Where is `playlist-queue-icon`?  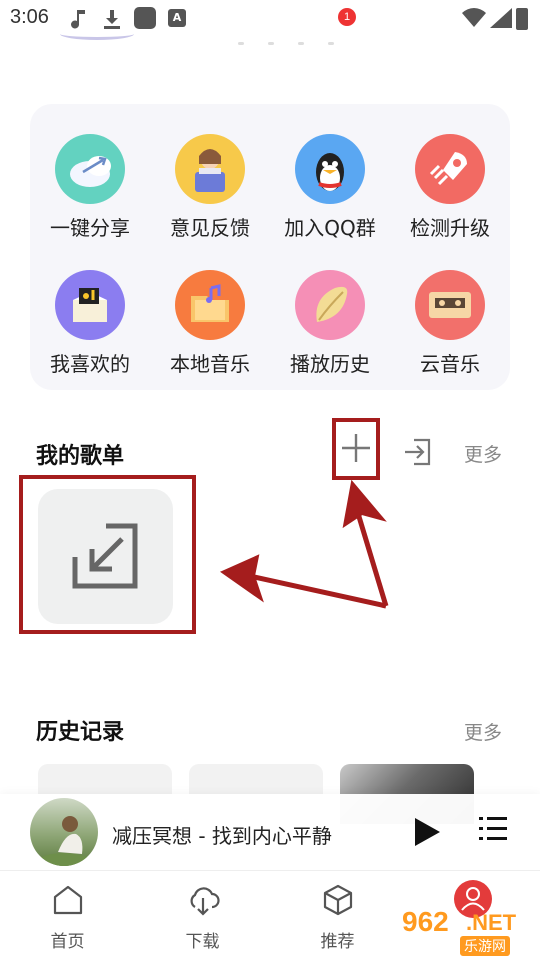
playlist-queue-icon is located at coordinates (493, 829).